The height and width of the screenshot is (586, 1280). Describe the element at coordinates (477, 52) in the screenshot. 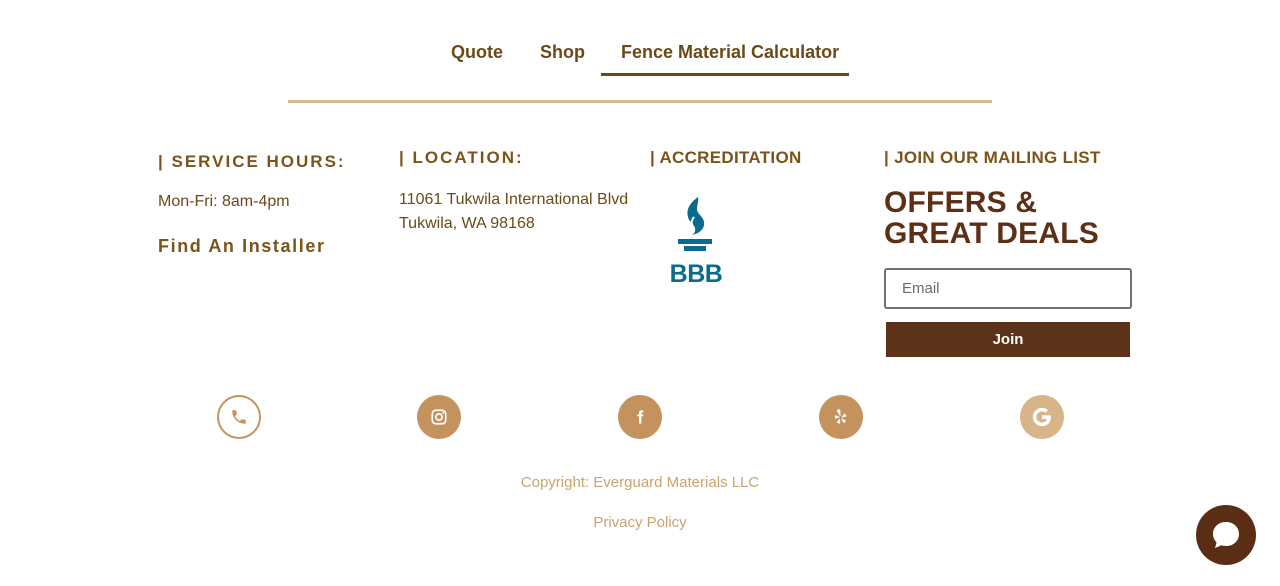

I see `nav-quote-link: Quote` at that location.